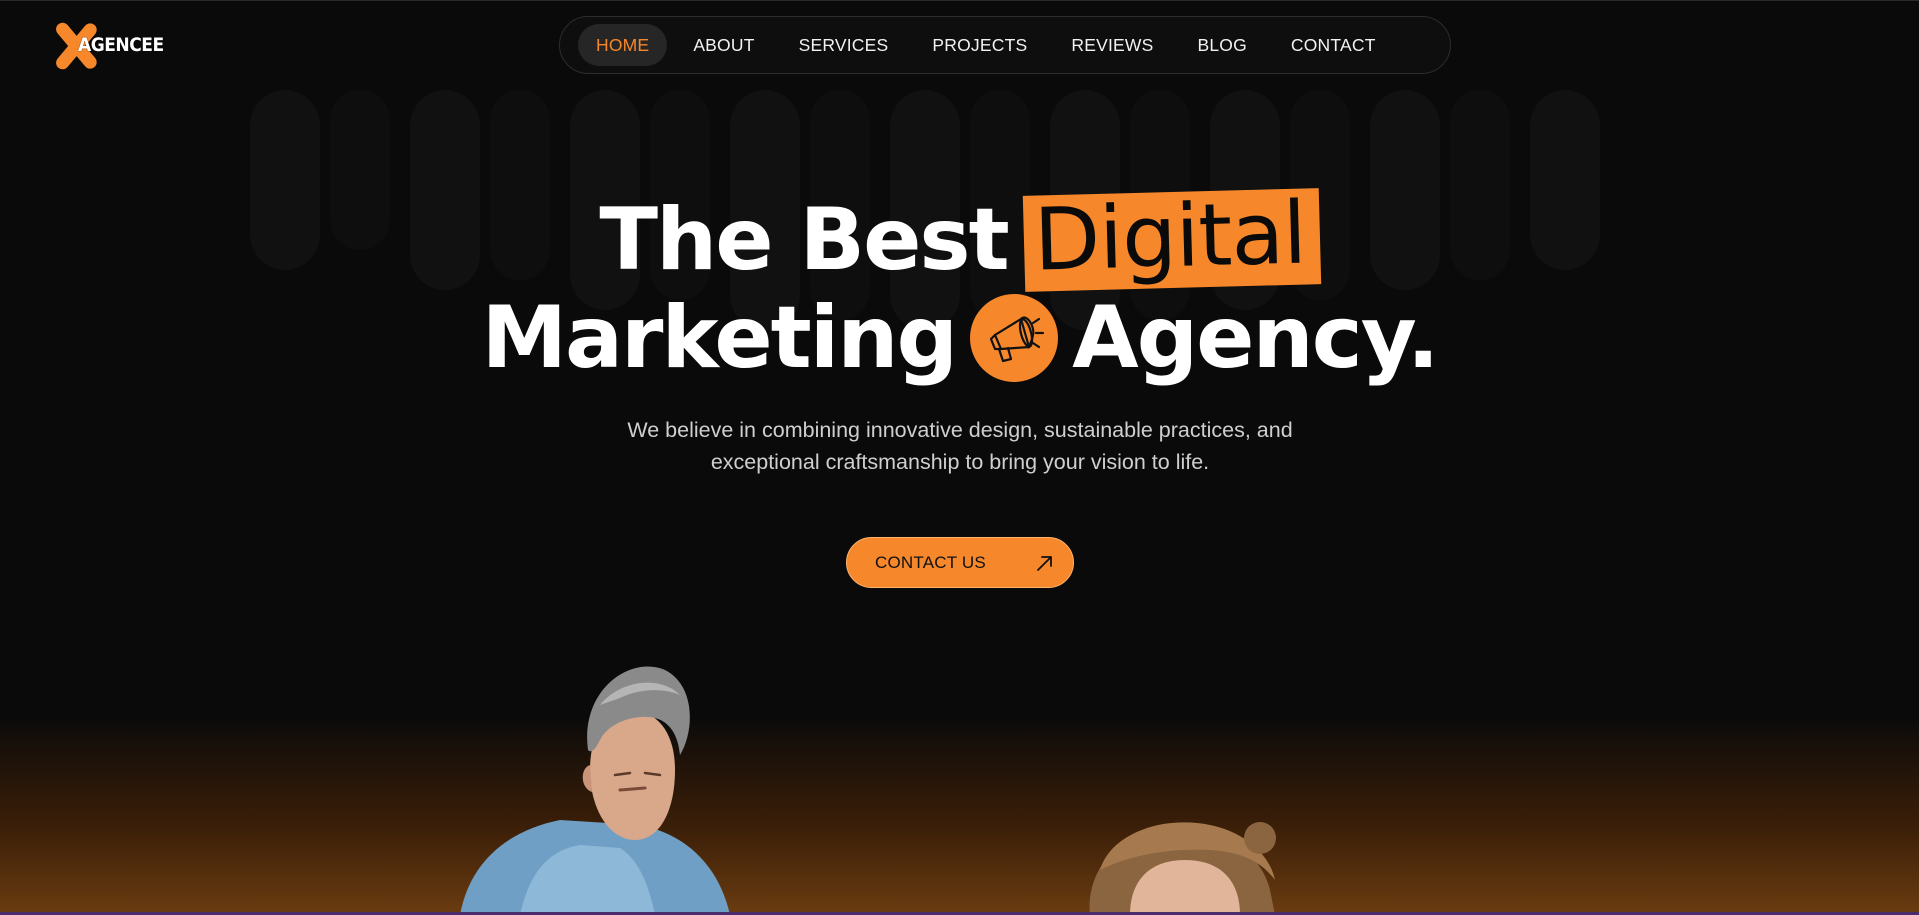 This screenshot has width=1919, height=915. What do you see at coordinates (1044, 563) in the screenshot?
I see `arrow-up-right-icon` at bounding box center [1044, 563].